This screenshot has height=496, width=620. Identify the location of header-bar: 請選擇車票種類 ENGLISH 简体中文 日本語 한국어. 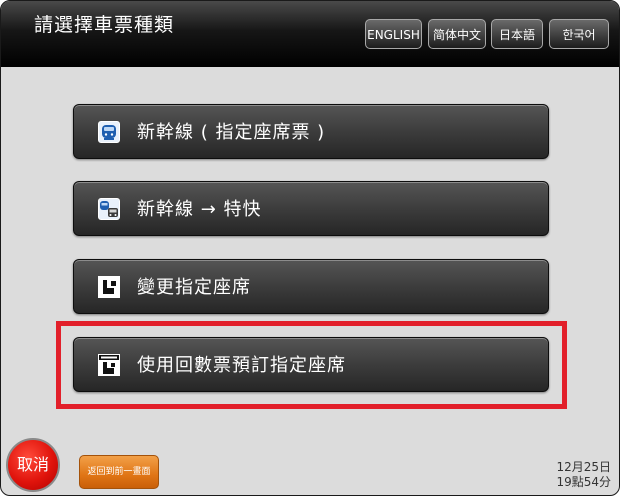
(310, 34).